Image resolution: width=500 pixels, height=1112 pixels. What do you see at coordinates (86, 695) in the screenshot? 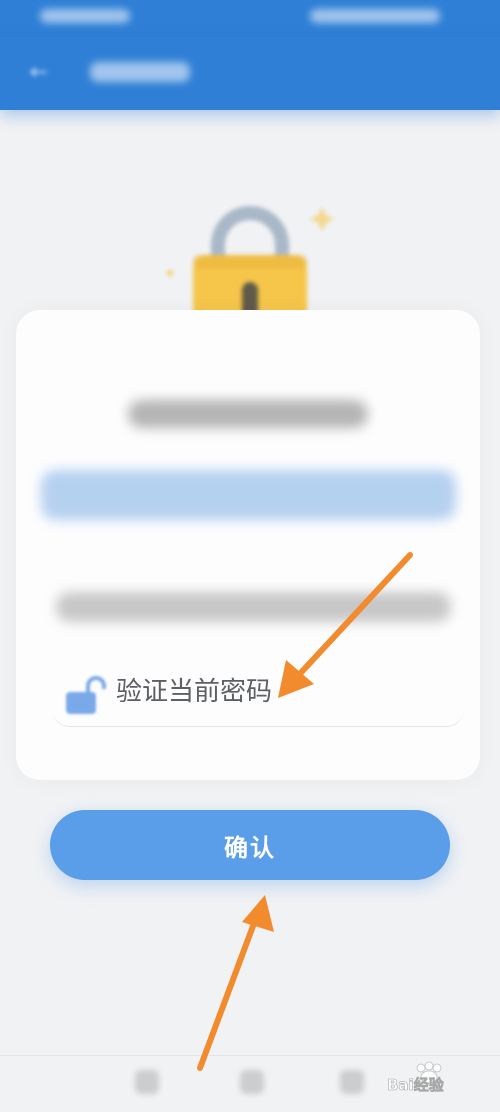
I see `unlock-icon` at bounding box center [86, 695].